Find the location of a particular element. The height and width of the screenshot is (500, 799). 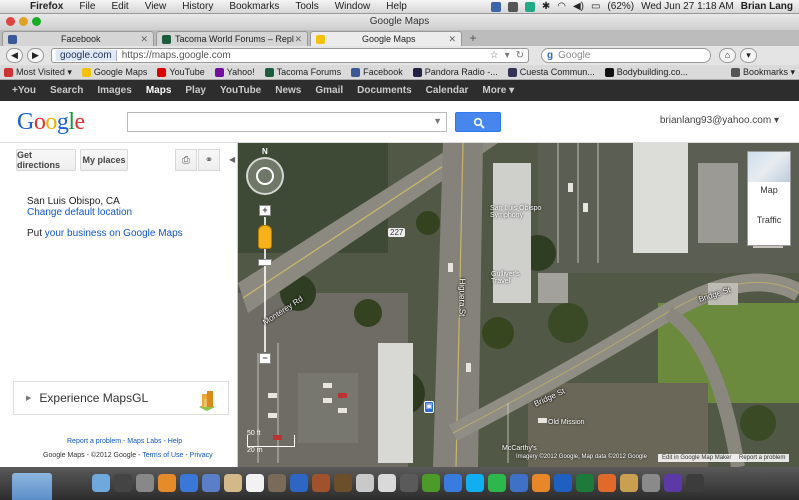

poi-old-mission: Old Mission is located at coordinates (566, 422).